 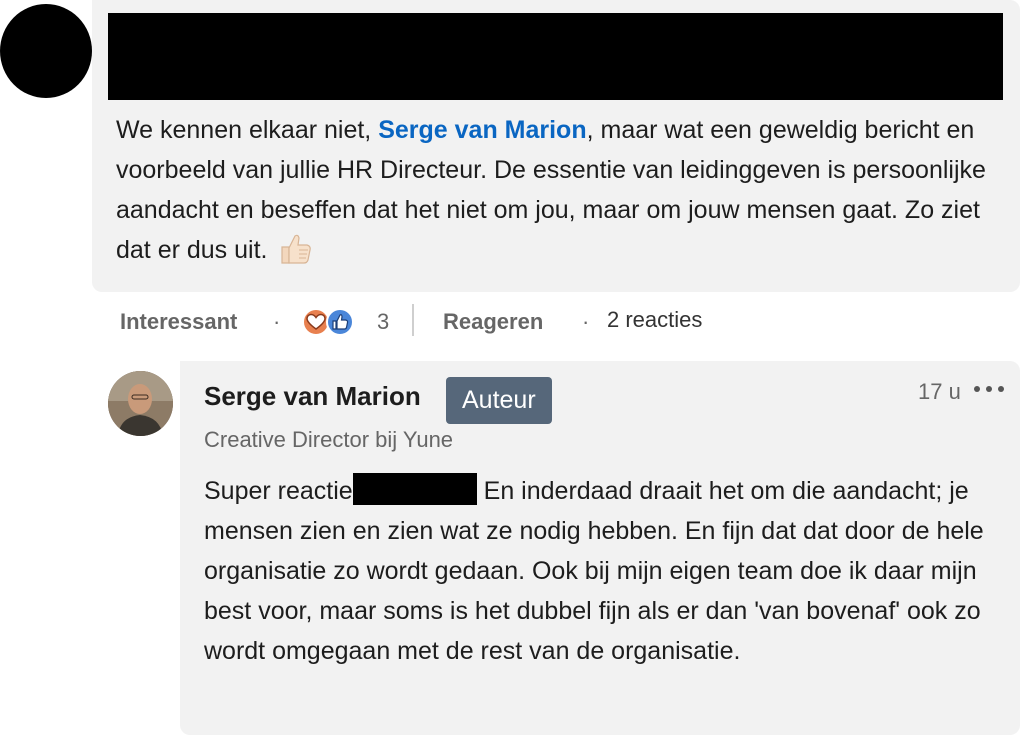 I want to click on reply-text-before: Super reactie, so click(x=278, y=491).